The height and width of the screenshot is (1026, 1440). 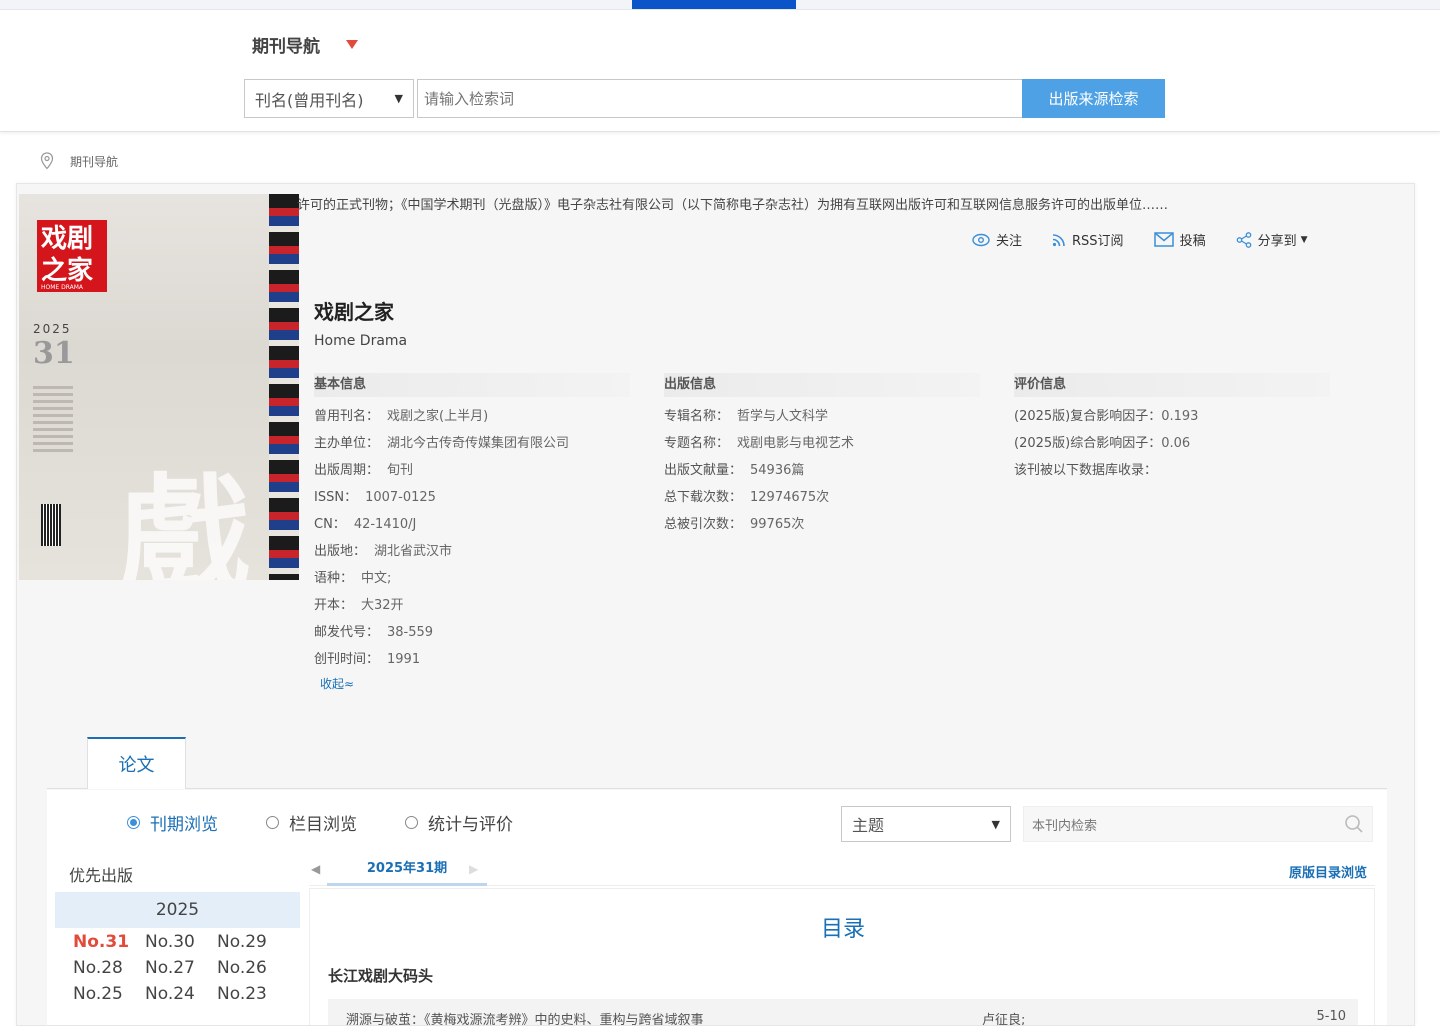 What do you see at coordinates (1354, 824) in the screenshot?
I see `search-icon` at bounding box center [1354, 824].